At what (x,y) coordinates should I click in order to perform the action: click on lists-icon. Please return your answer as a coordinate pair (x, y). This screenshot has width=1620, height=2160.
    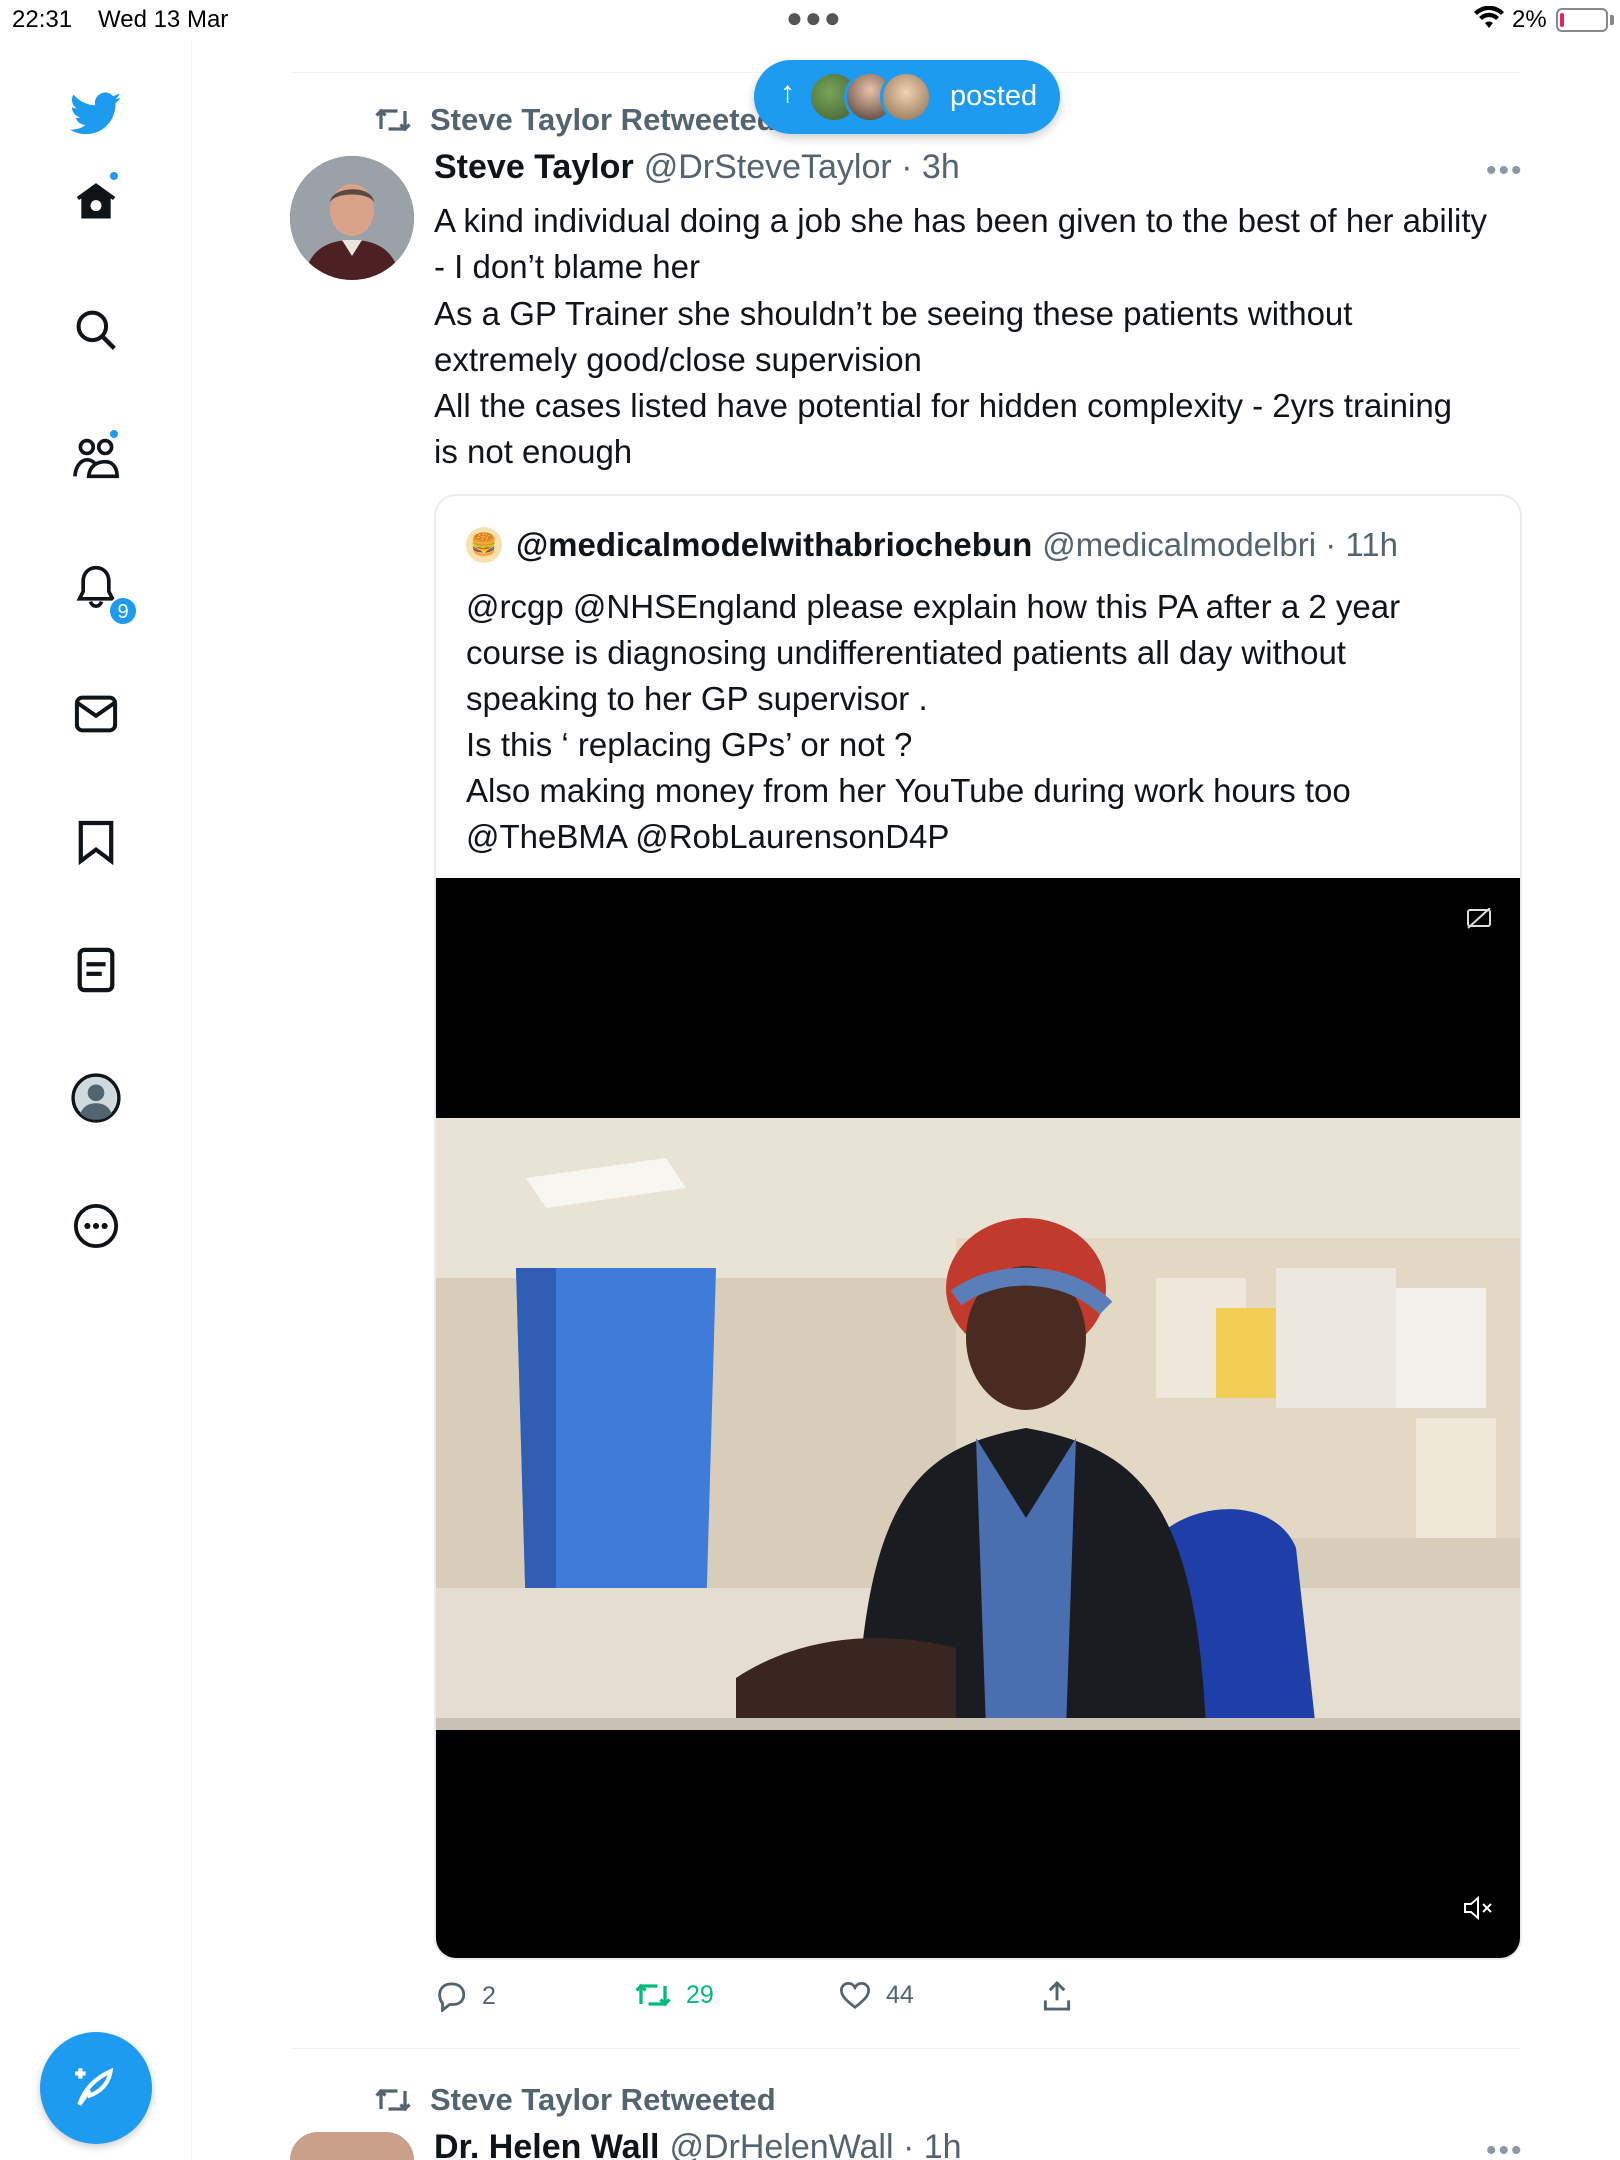
    Looking at the image, I should click on (96, 970).